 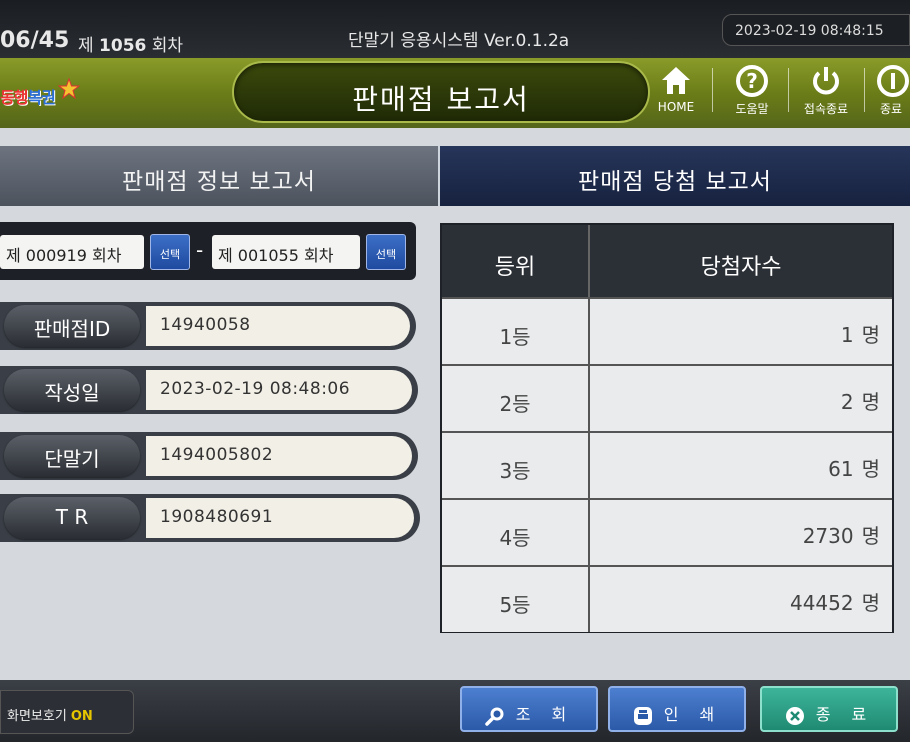 I want to click on table-row: 3등 61 명, so click(x=667, y=464).